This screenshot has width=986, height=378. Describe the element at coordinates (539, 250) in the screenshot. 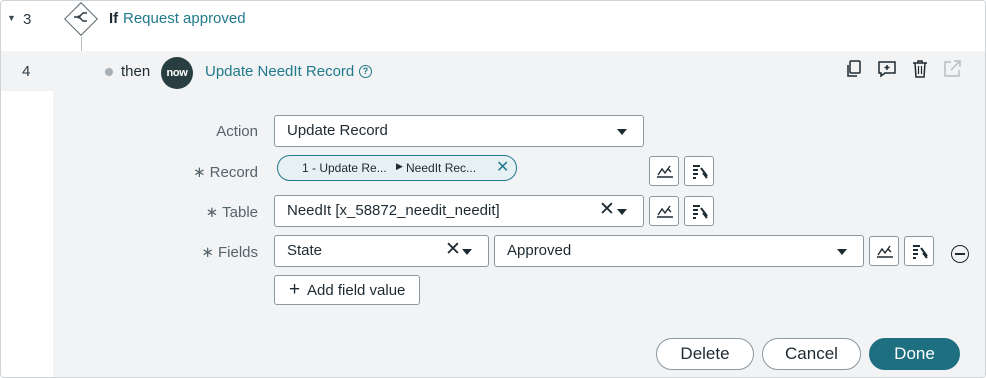

I see `field-value-value: Approved` at that location.